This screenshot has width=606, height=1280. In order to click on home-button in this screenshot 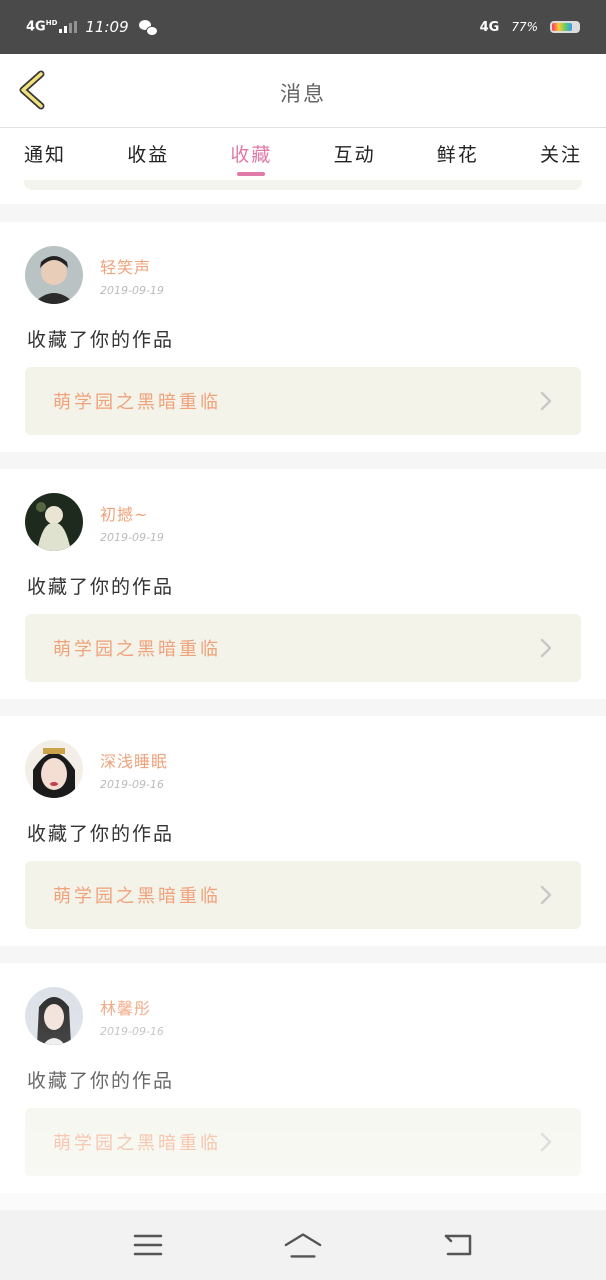, I will do `click(303, 1245)`.